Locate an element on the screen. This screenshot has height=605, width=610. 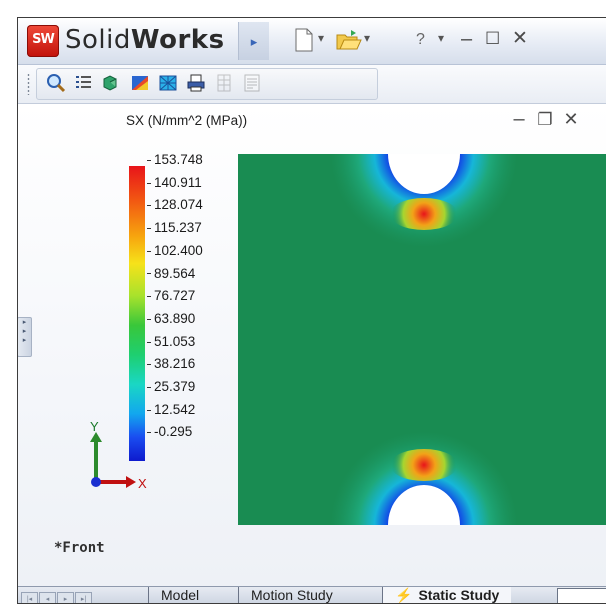
logo-text: SW is located at coordinates (43, 39).